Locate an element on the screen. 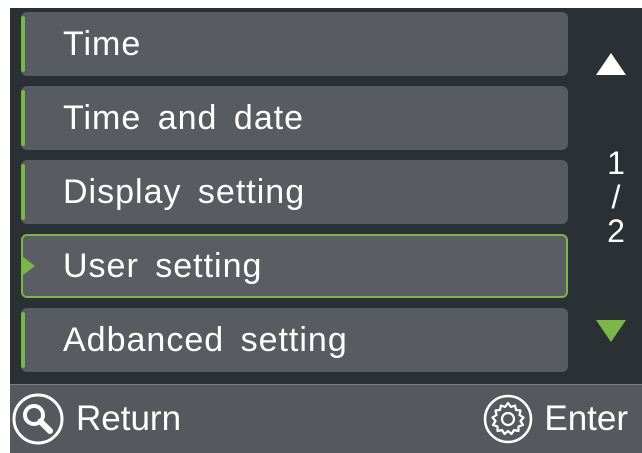 The image size is (642, 453). menu-item-label: Time is located at coordinates (102, 44).